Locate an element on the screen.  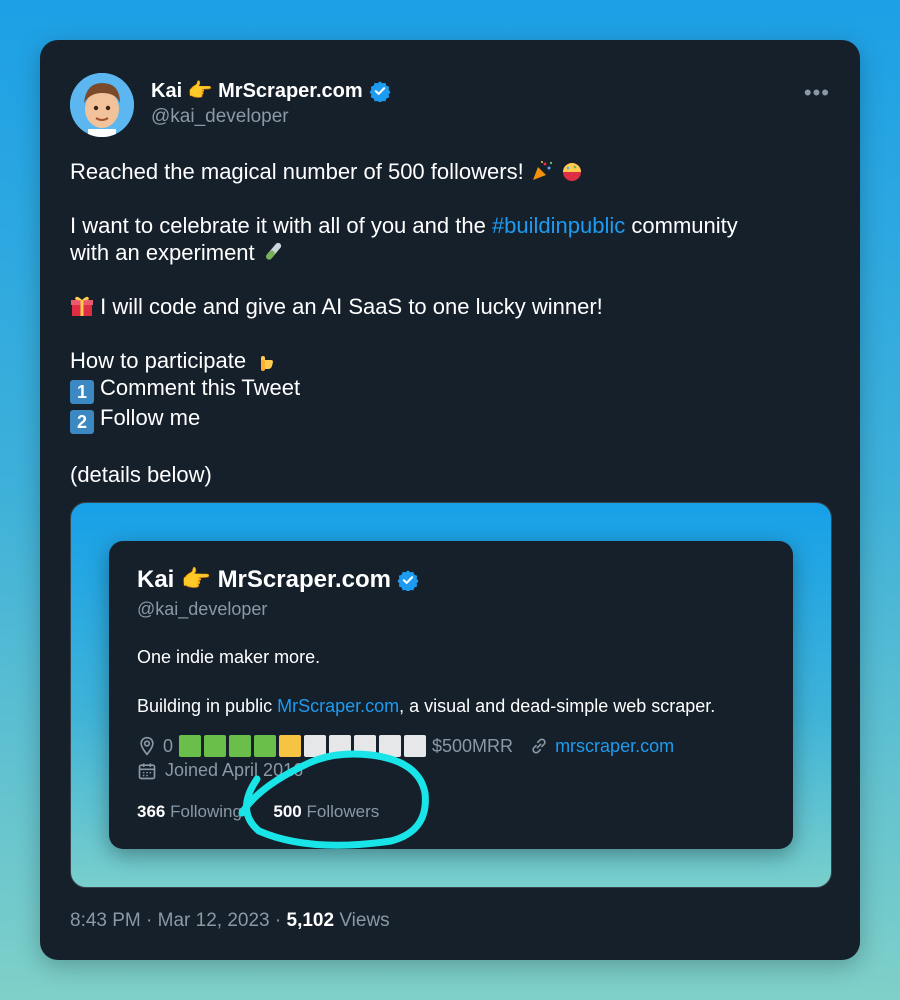
author-name: Kai 👉 MrScraper.com is located at coordinates (257, 90).